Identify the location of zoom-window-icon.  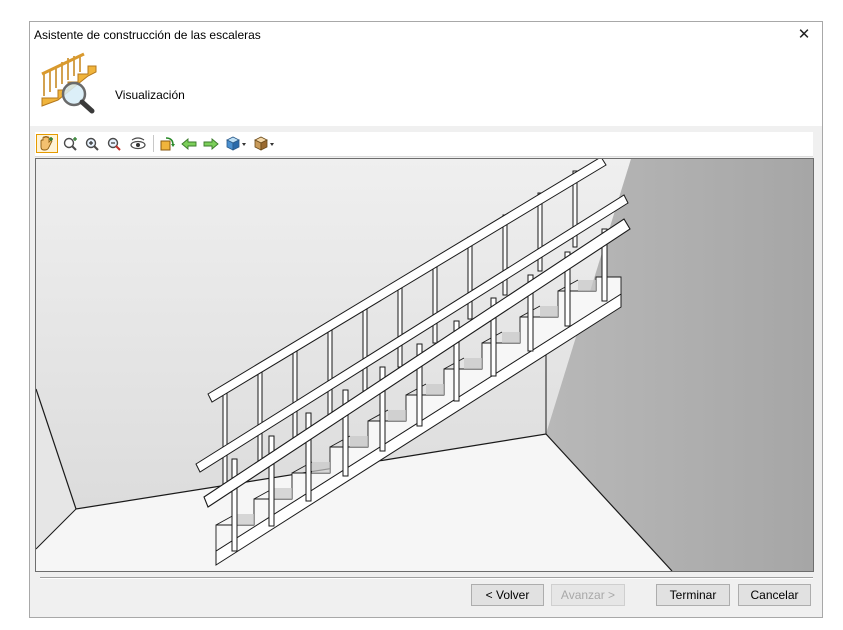
(70, 143).